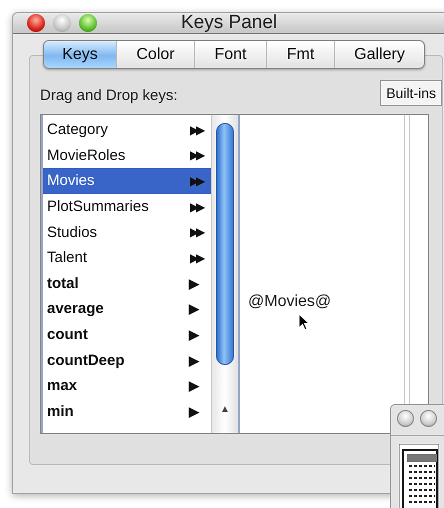  Describe the element at coordinates (127, 232) in the screenshot. I see `list-item: Studios ▶▶` at that location.